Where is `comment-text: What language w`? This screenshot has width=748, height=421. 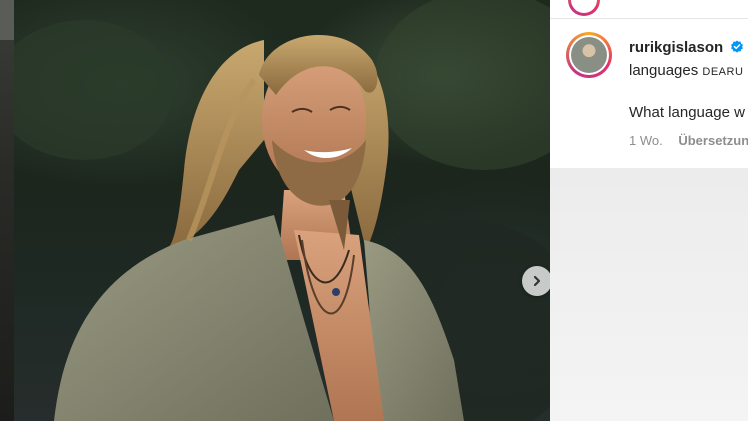 comment-text: What language w is located at coordinates (687, 112).